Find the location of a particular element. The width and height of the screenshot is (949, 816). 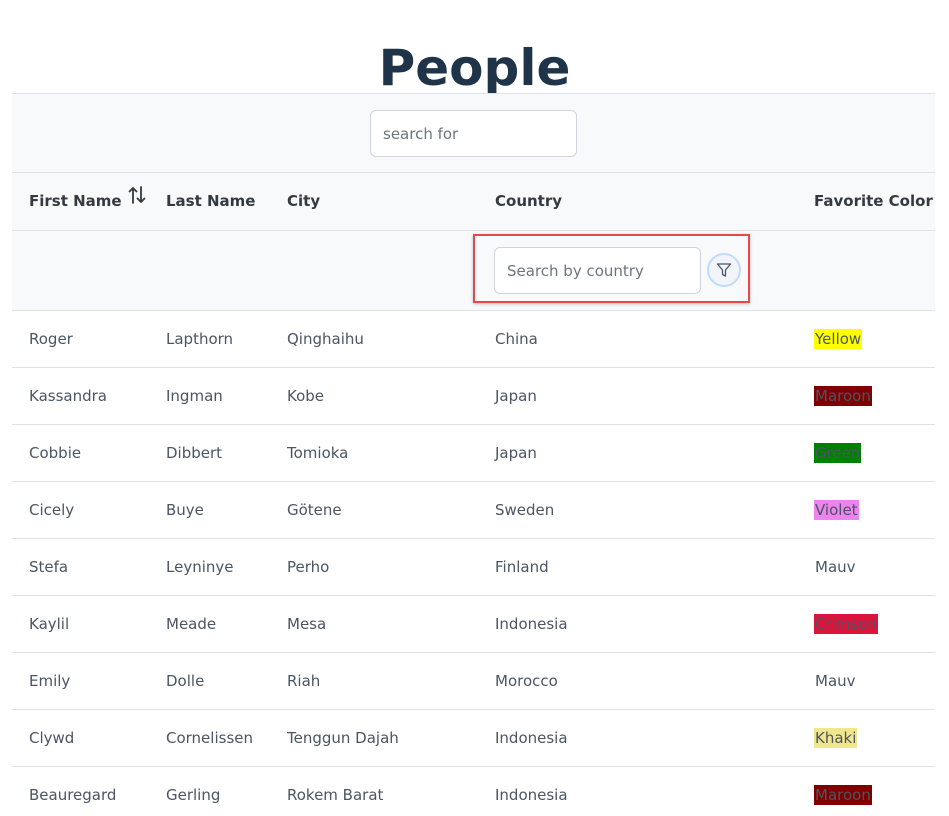

first-name-cell: Kaylil is located at coordinates (49, 624).